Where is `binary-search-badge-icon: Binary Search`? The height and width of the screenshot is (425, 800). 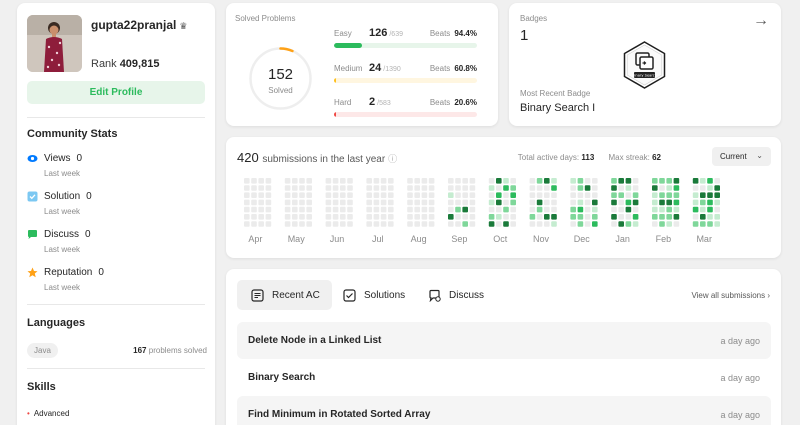 binary-search-badge-icon: Binary Search is located at coordinates (644, 65).